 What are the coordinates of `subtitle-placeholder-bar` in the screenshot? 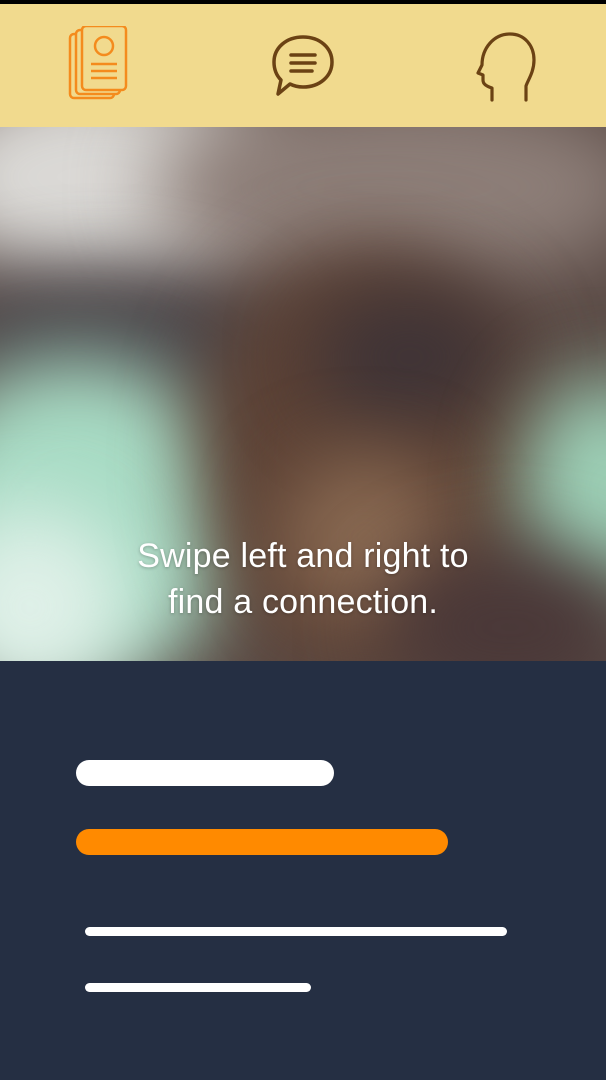 It's located at (262, 842).